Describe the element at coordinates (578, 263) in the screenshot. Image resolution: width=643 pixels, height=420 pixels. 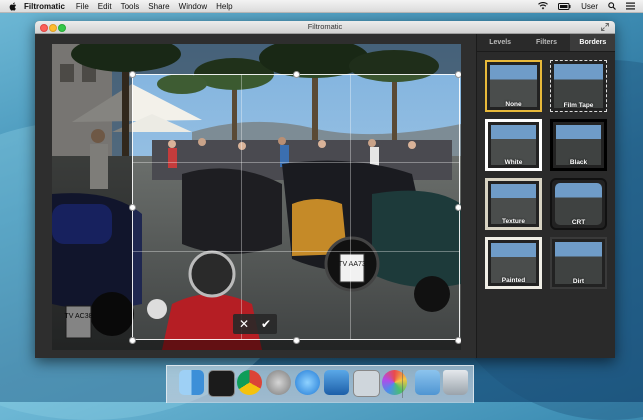
I see `border-option-dirt: Dirt` at that location.